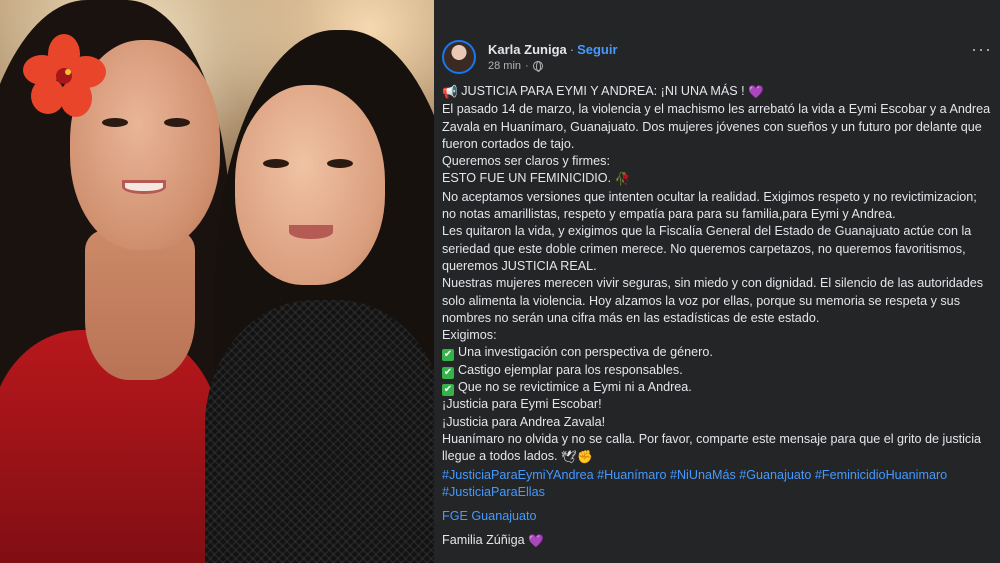 The height and width of the screenshot is (563, 1000). Describe the element at coordinates (144, 187) in the screenshot. I see `smile` at that location.